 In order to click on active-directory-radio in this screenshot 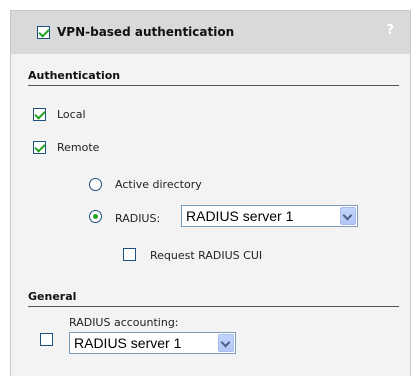, I will do `click(95, 184)`.